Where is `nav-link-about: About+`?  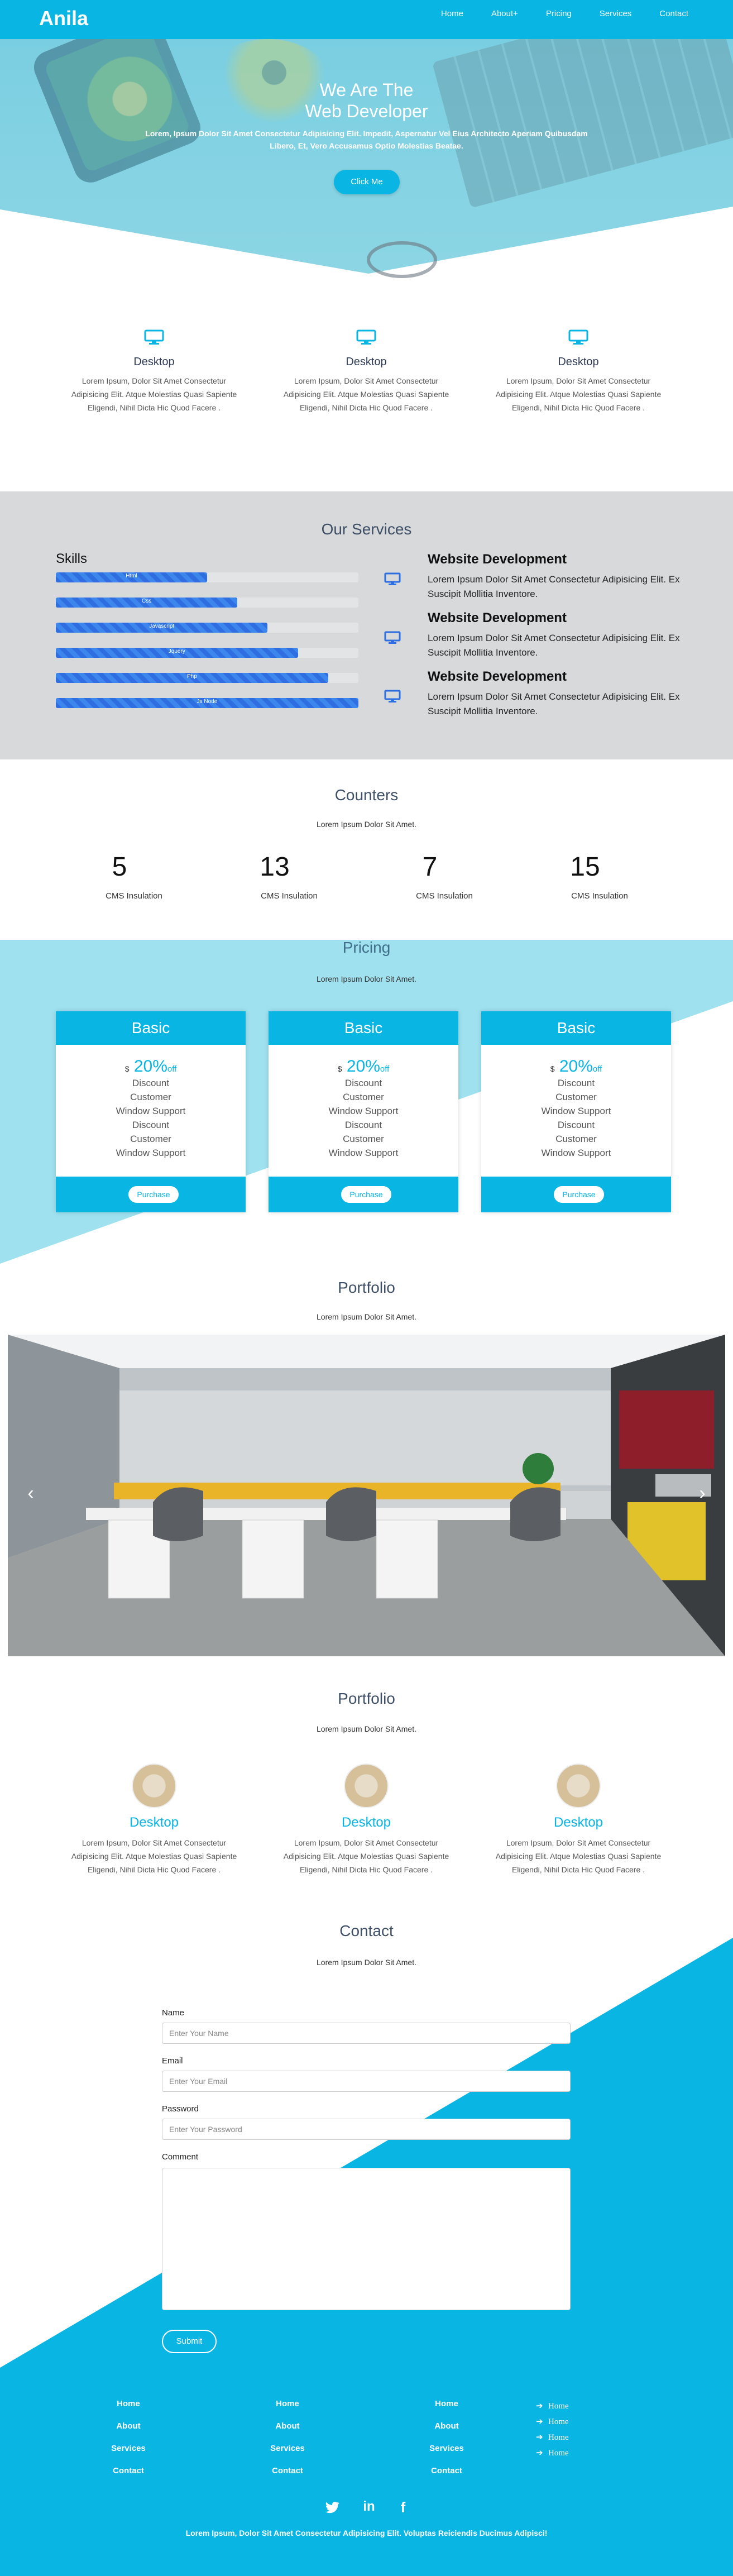 nav-link-about: About+ is located at coordinates (504, 13).